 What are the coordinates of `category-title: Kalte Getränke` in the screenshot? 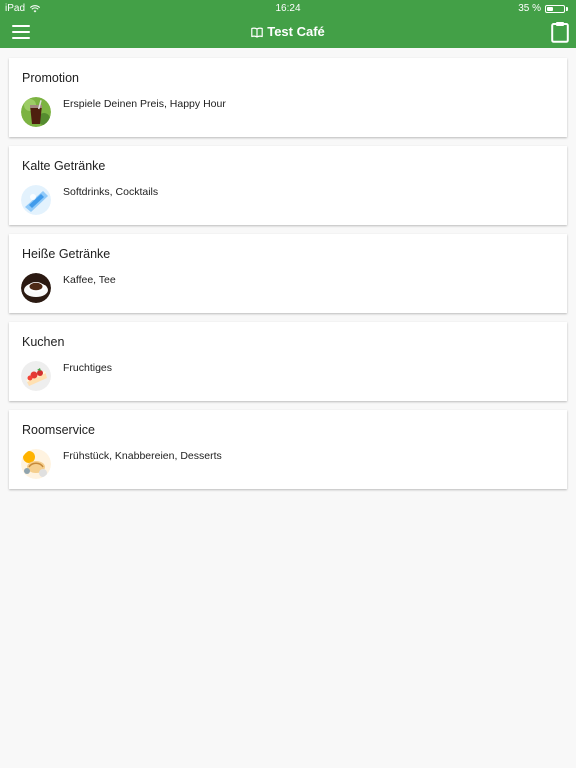 It's located at (64, 166).